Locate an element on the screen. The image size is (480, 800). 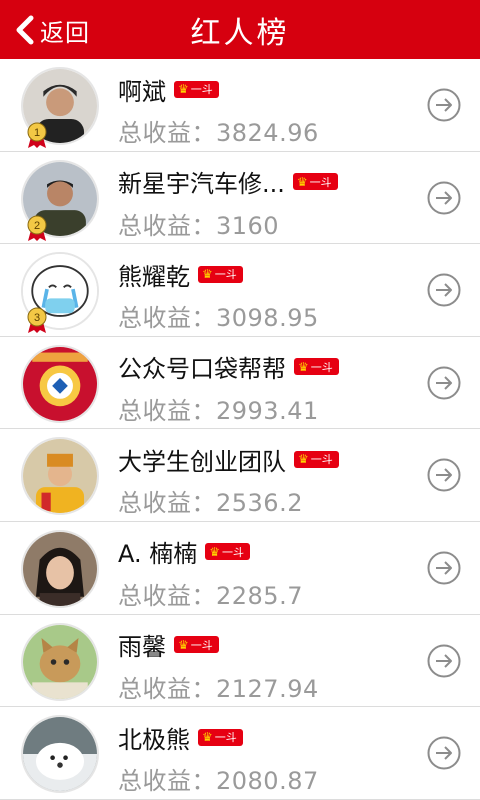
list-item: 2 新星宇汽车修... ♛ 一斗 总收益：3160 is located at coordinates (240, 198).